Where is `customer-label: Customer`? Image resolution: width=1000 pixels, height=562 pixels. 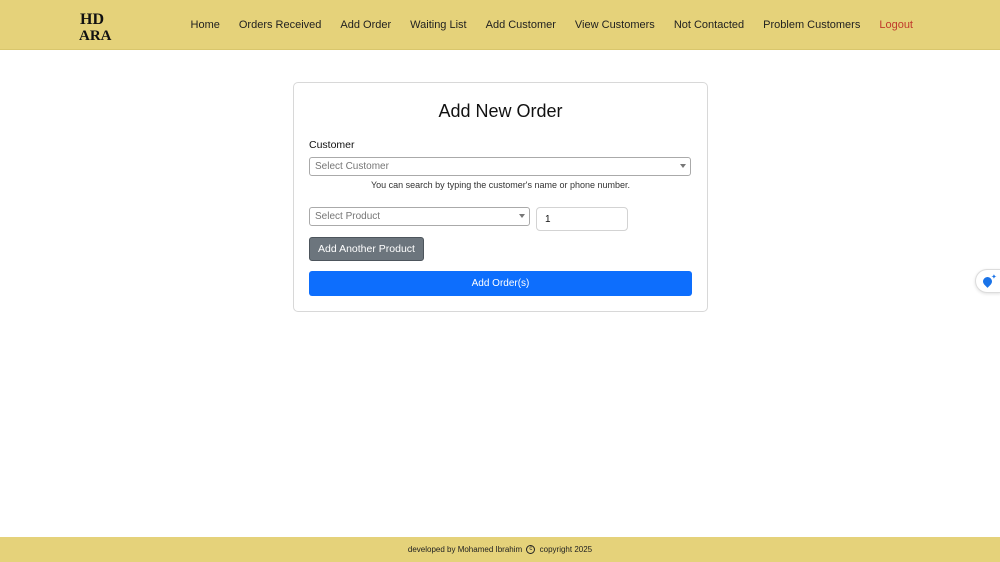
customer-label: Customer is located at coordinates (332, 145).